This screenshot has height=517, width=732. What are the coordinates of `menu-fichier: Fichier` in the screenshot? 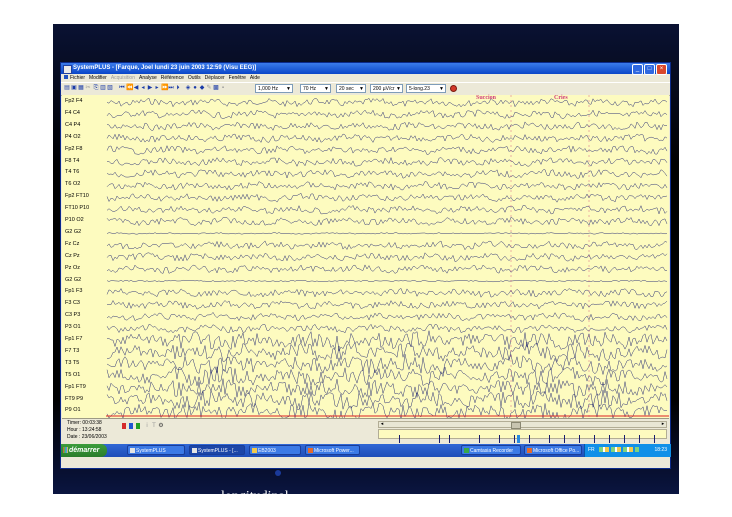 It's located at (77, 78).